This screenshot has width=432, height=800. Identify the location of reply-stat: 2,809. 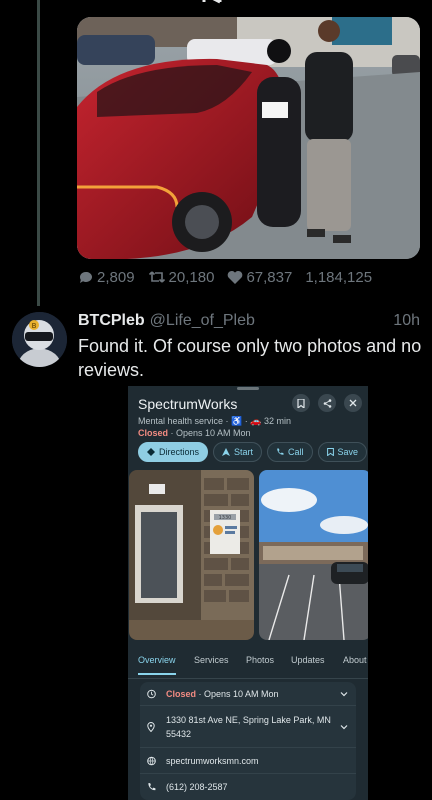
(106, 277).